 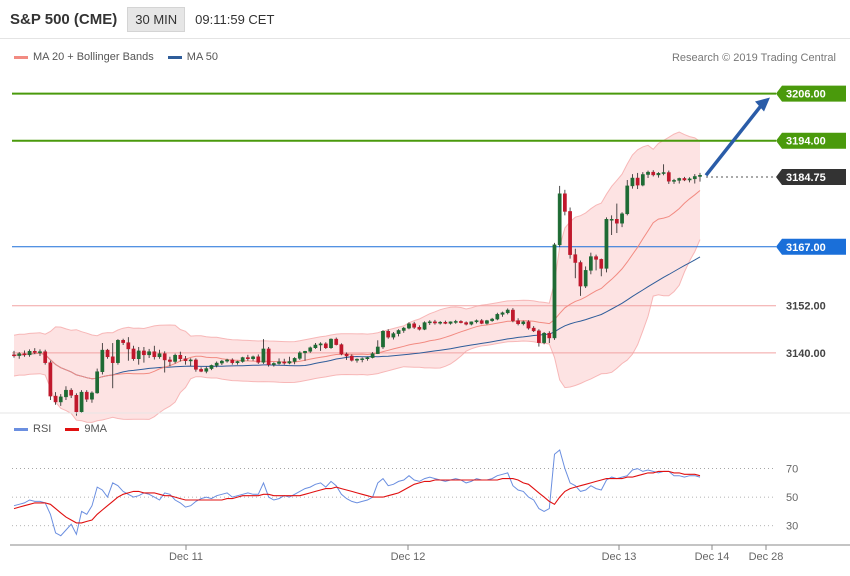 I want to click on price-label-0: 3206.00, so click(x=806, y=95).